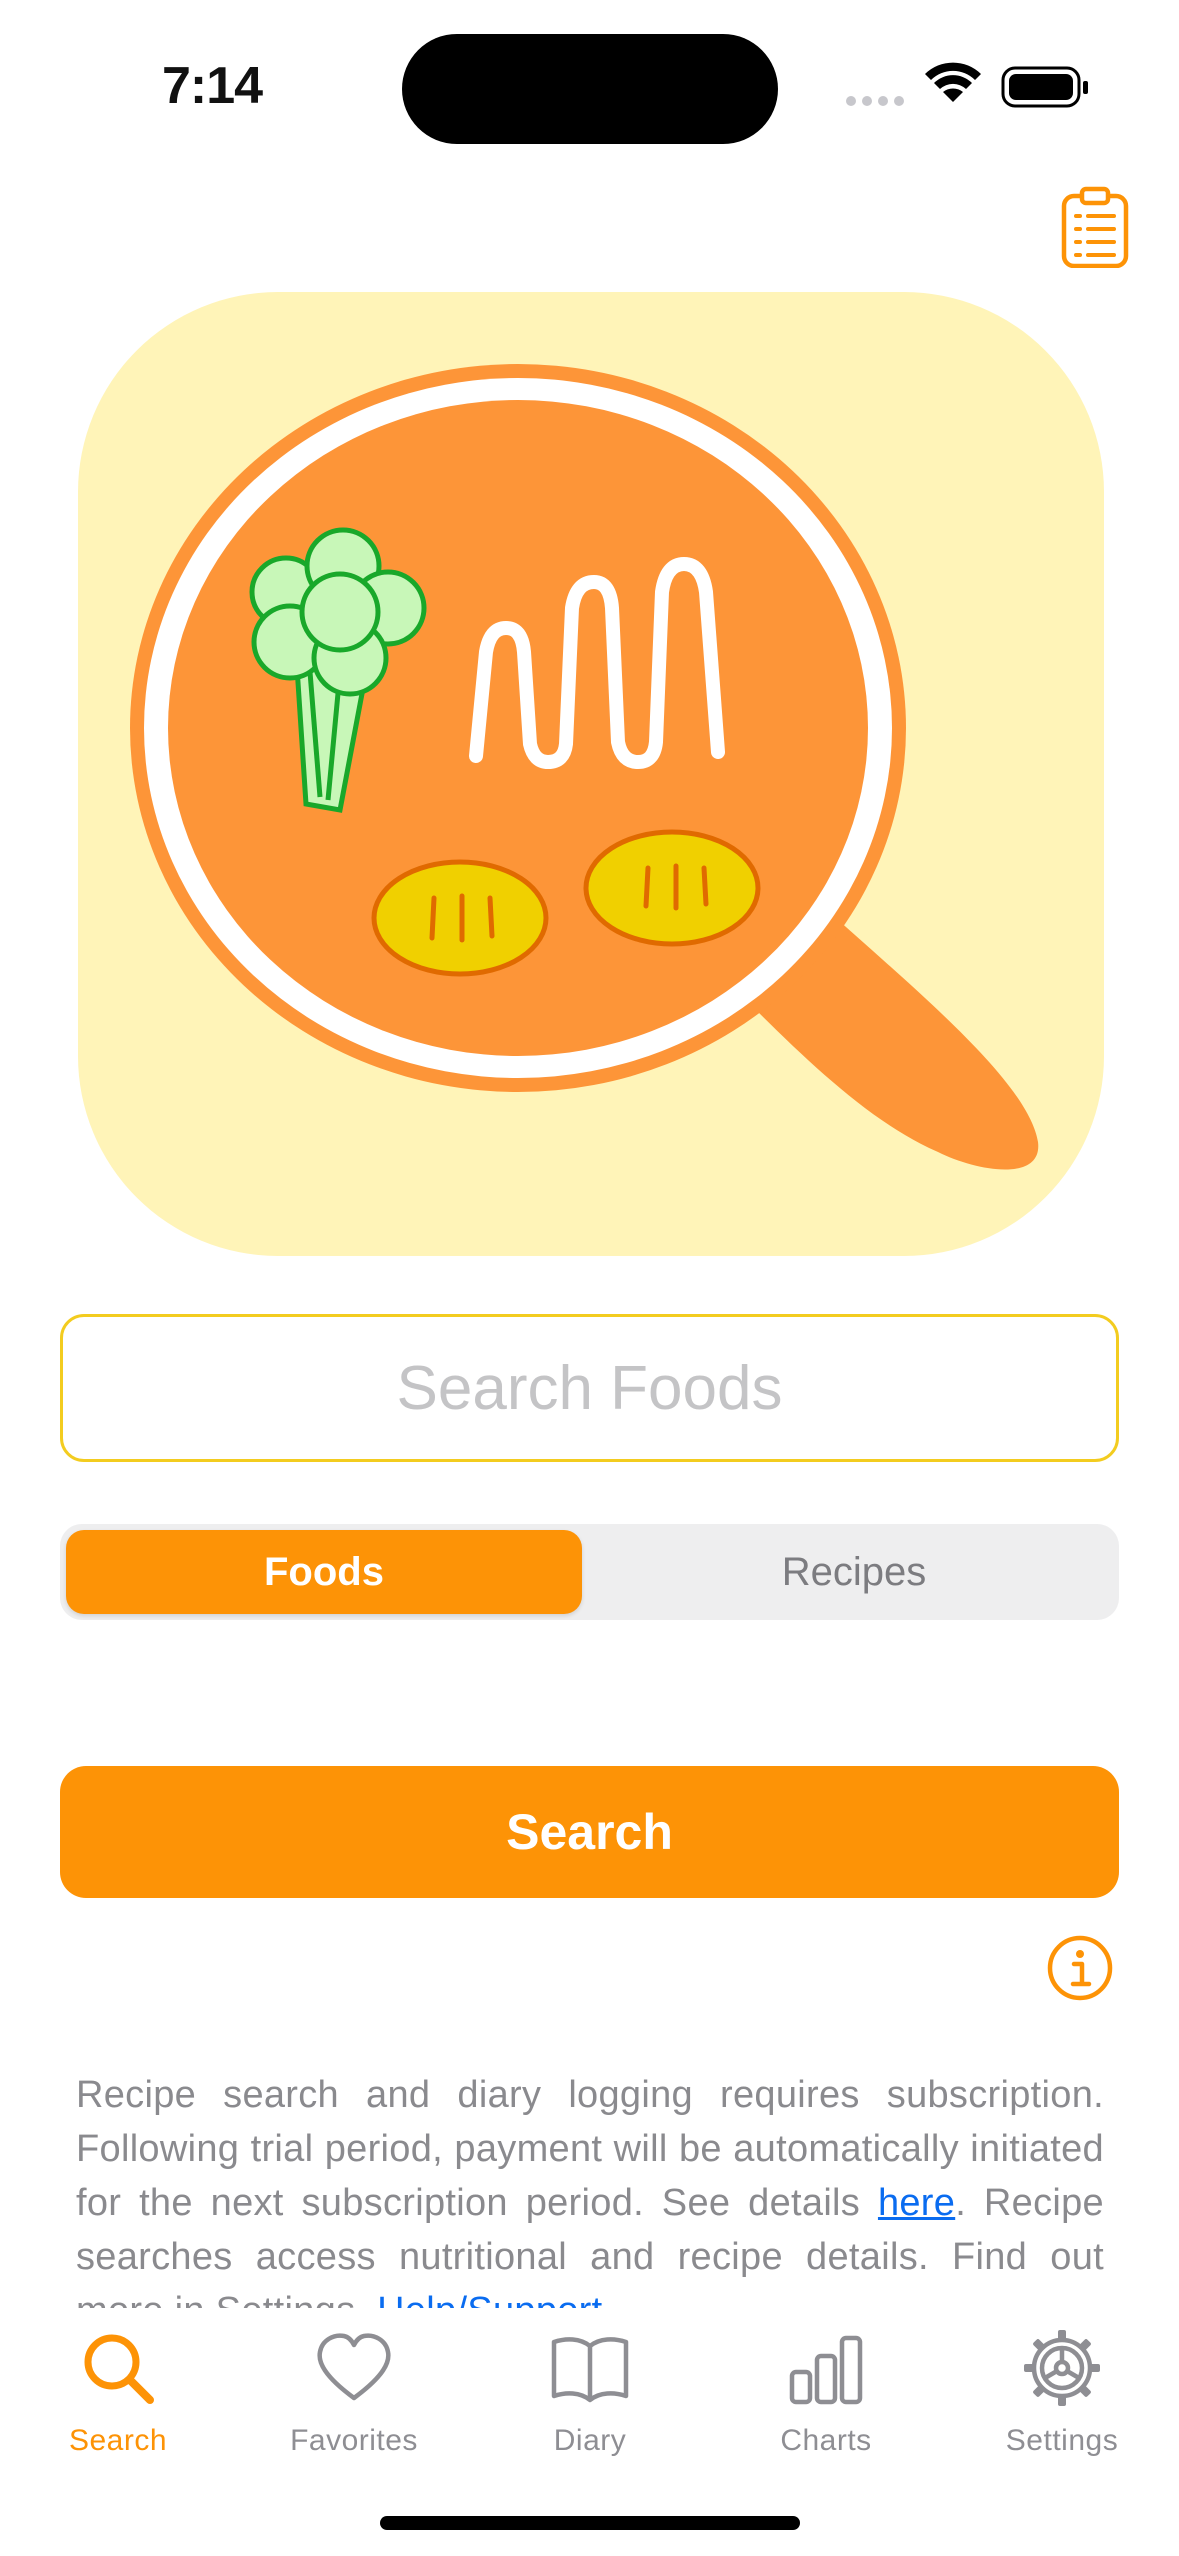  What do you see at coordinates (826, 2370) in the screenshot?
I see `bar-chart-icon` at bounding box center [826, 2370].